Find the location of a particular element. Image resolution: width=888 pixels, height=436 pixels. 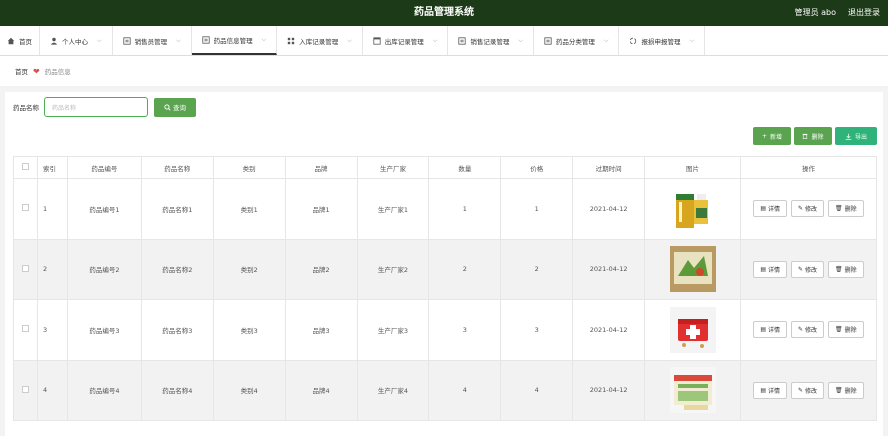

export-button-label: 导出 is located at coordinates (860, 137).